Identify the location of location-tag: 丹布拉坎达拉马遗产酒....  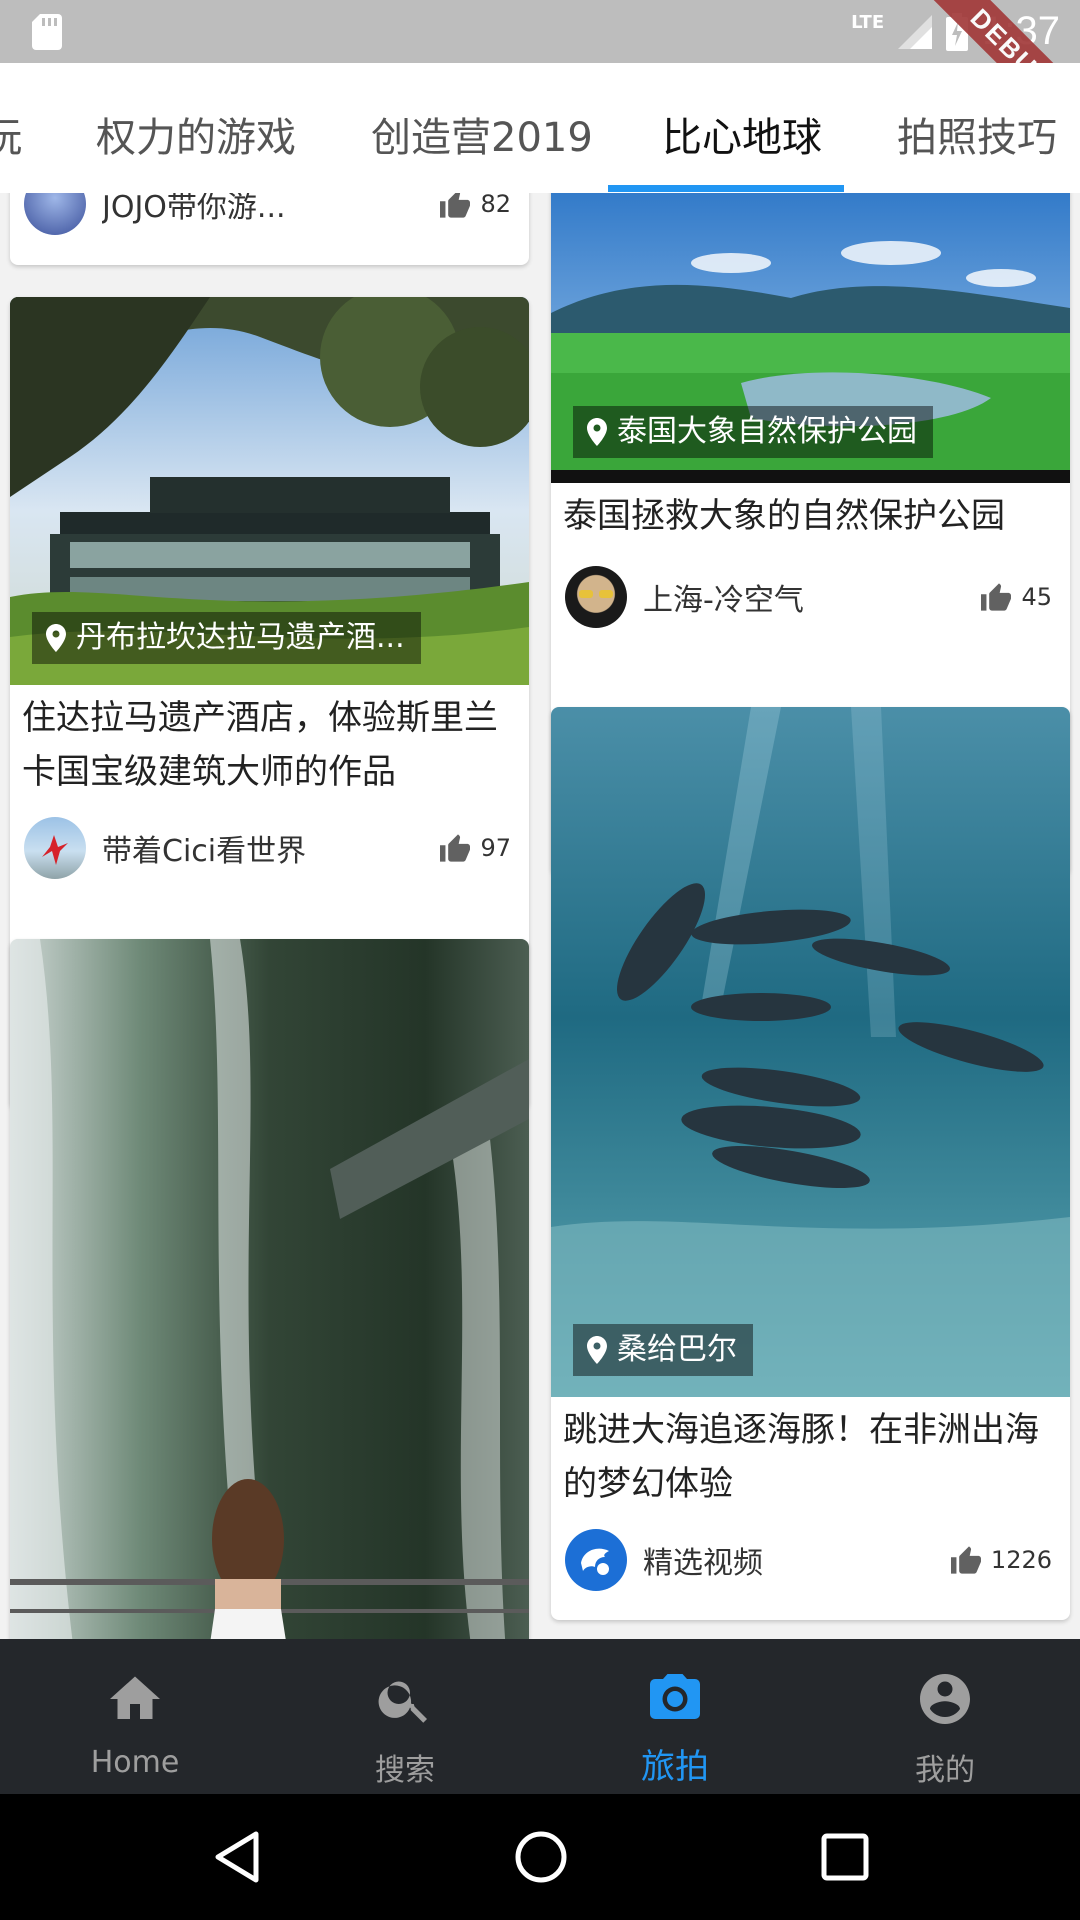
(226, 638).